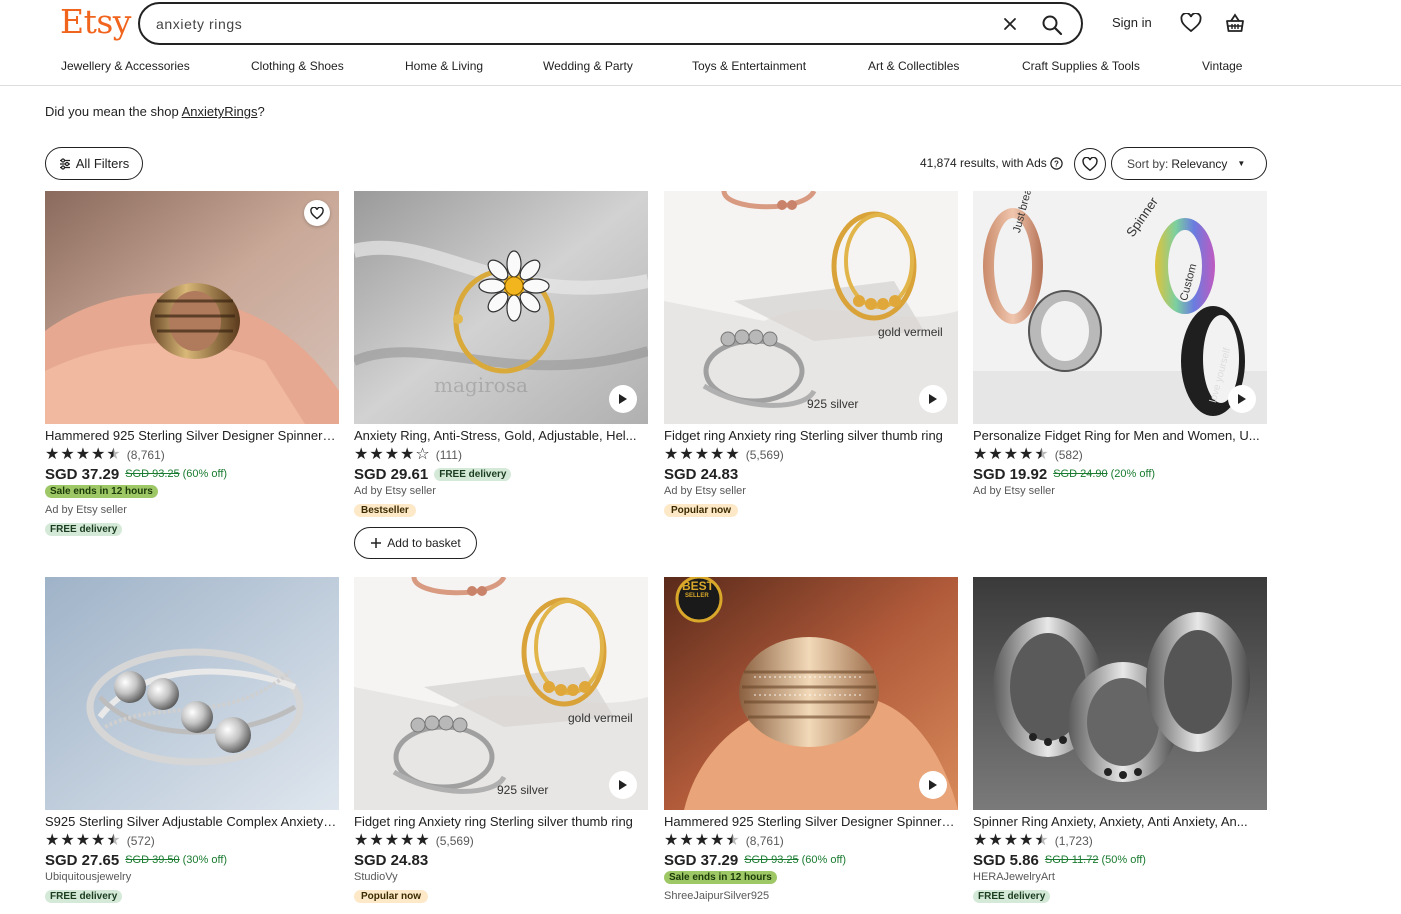 This screenshot has height=914, width=1401. I want to click on review-count: (8,761), so click(145, 455).